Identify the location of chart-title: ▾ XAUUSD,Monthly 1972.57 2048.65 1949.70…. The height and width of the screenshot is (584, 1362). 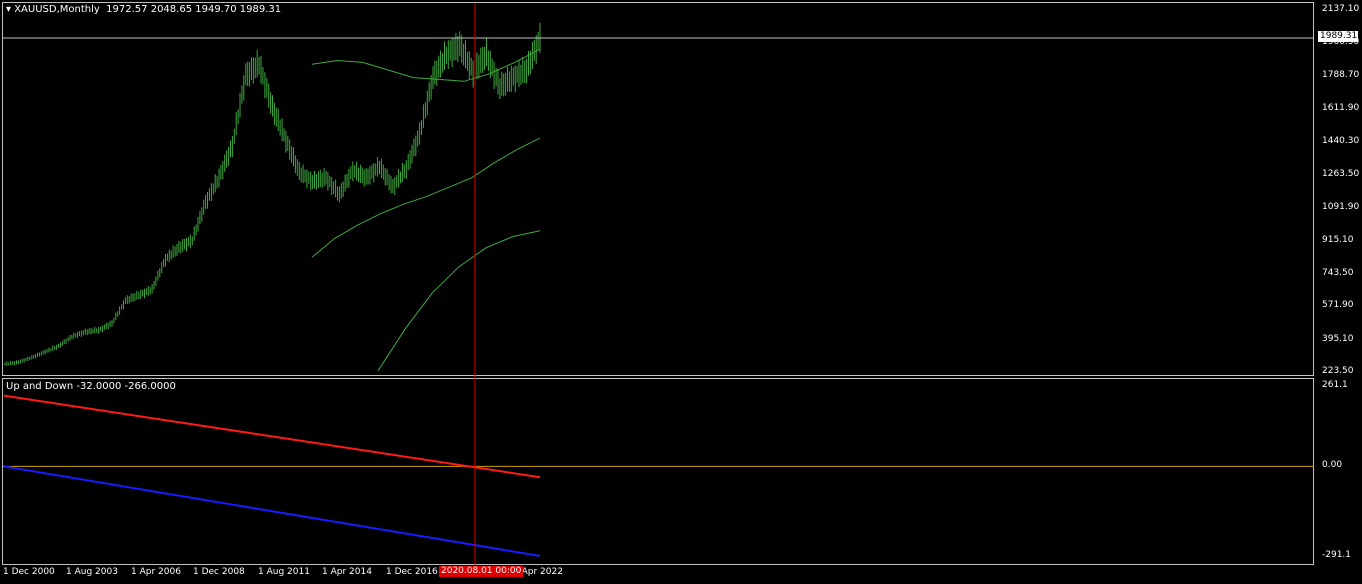
(144, 9).